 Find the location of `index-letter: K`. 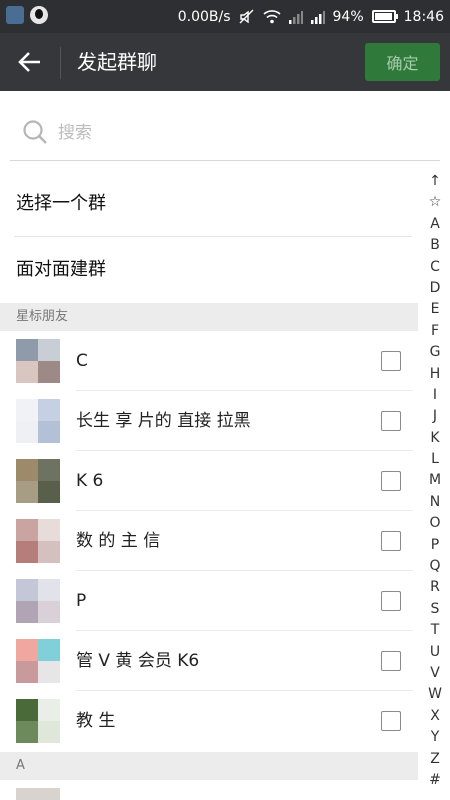

index-letter: K is located at coordinates (435, 438).